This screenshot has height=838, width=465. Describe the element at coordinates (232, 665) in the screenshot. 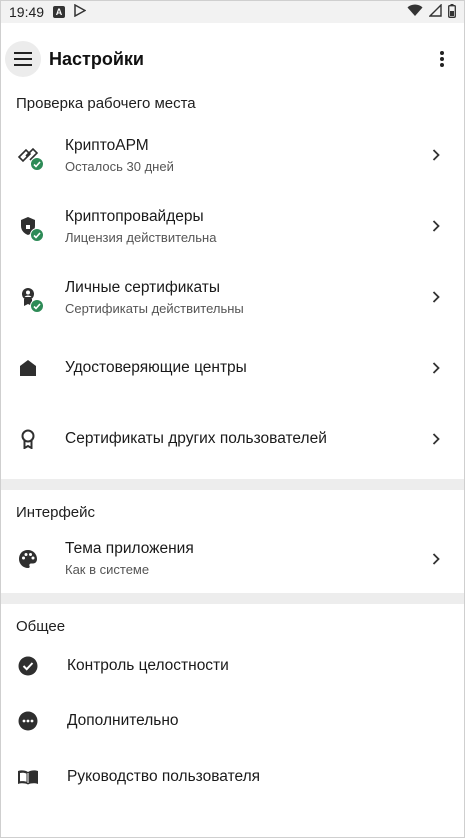

I see `settings-item-integrity-control: Контроль целостности` at that location.